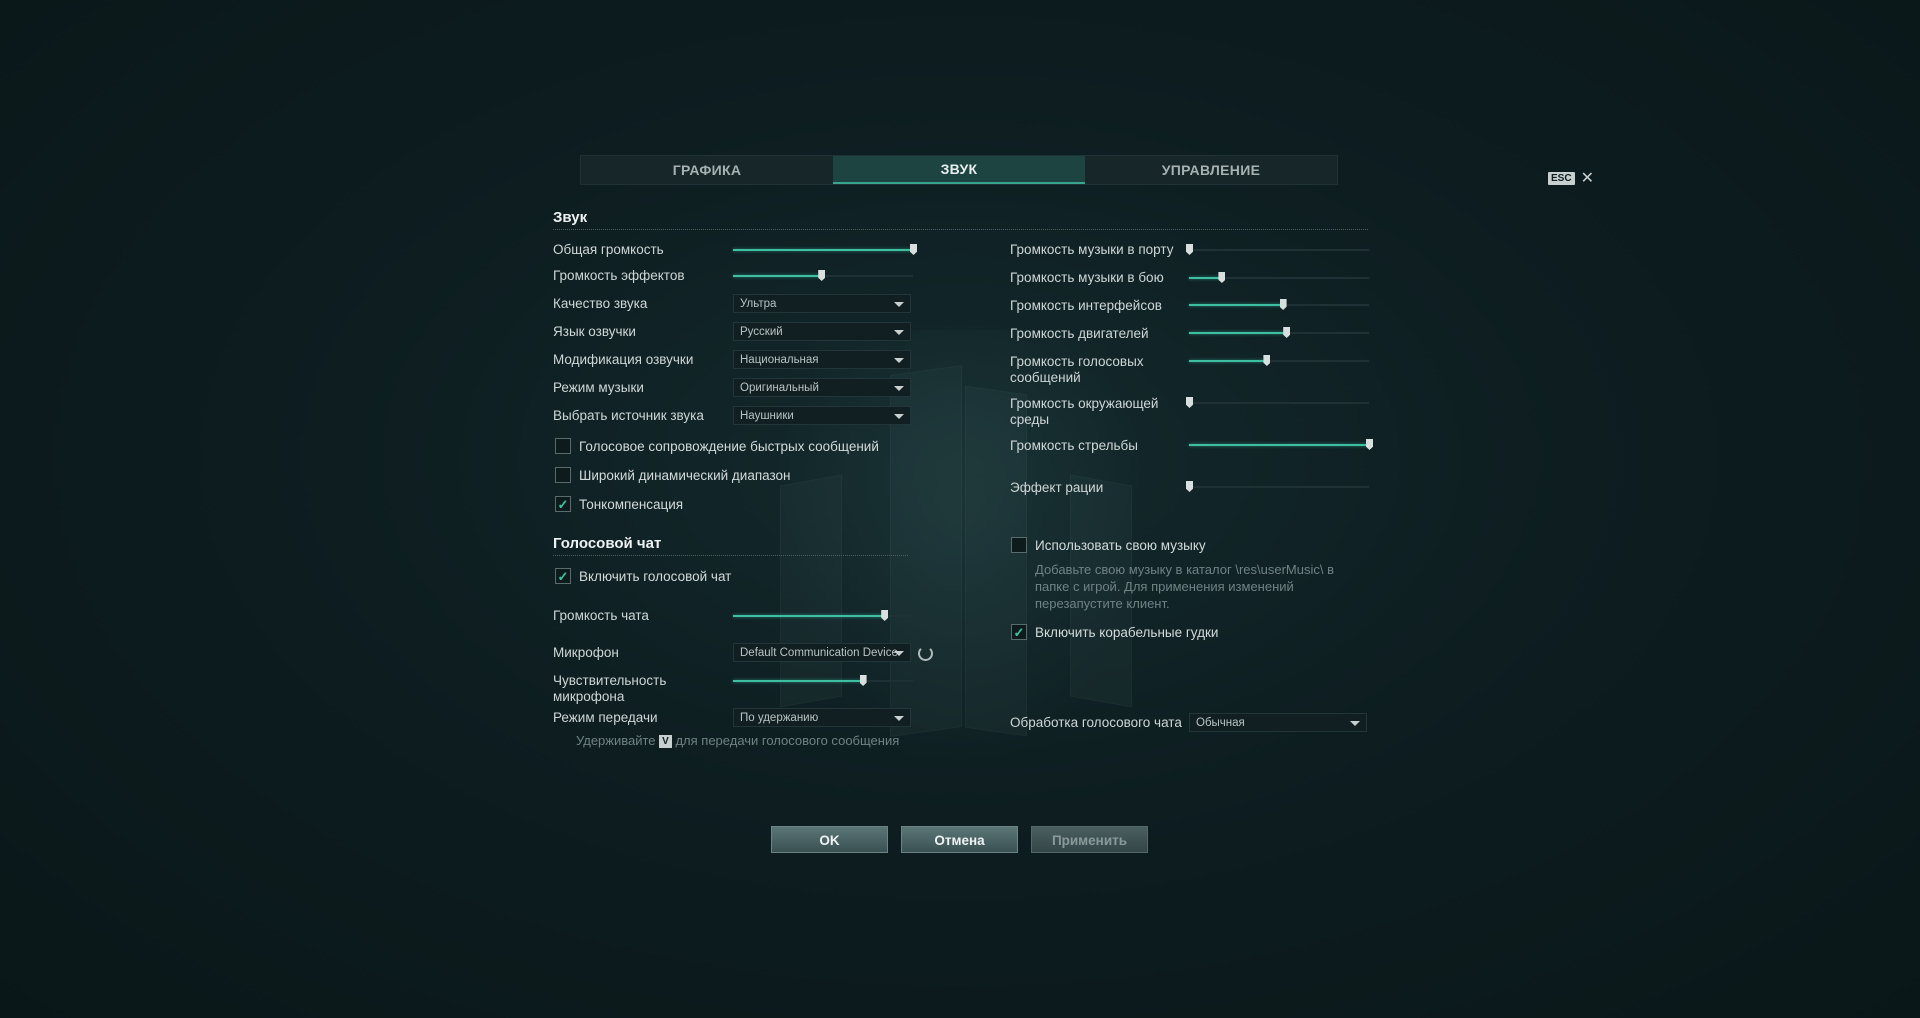 Image resolution: width=1920 pixels, height=1018 pixels. I want to click on interface-volume-slider, so click(1279, 305).